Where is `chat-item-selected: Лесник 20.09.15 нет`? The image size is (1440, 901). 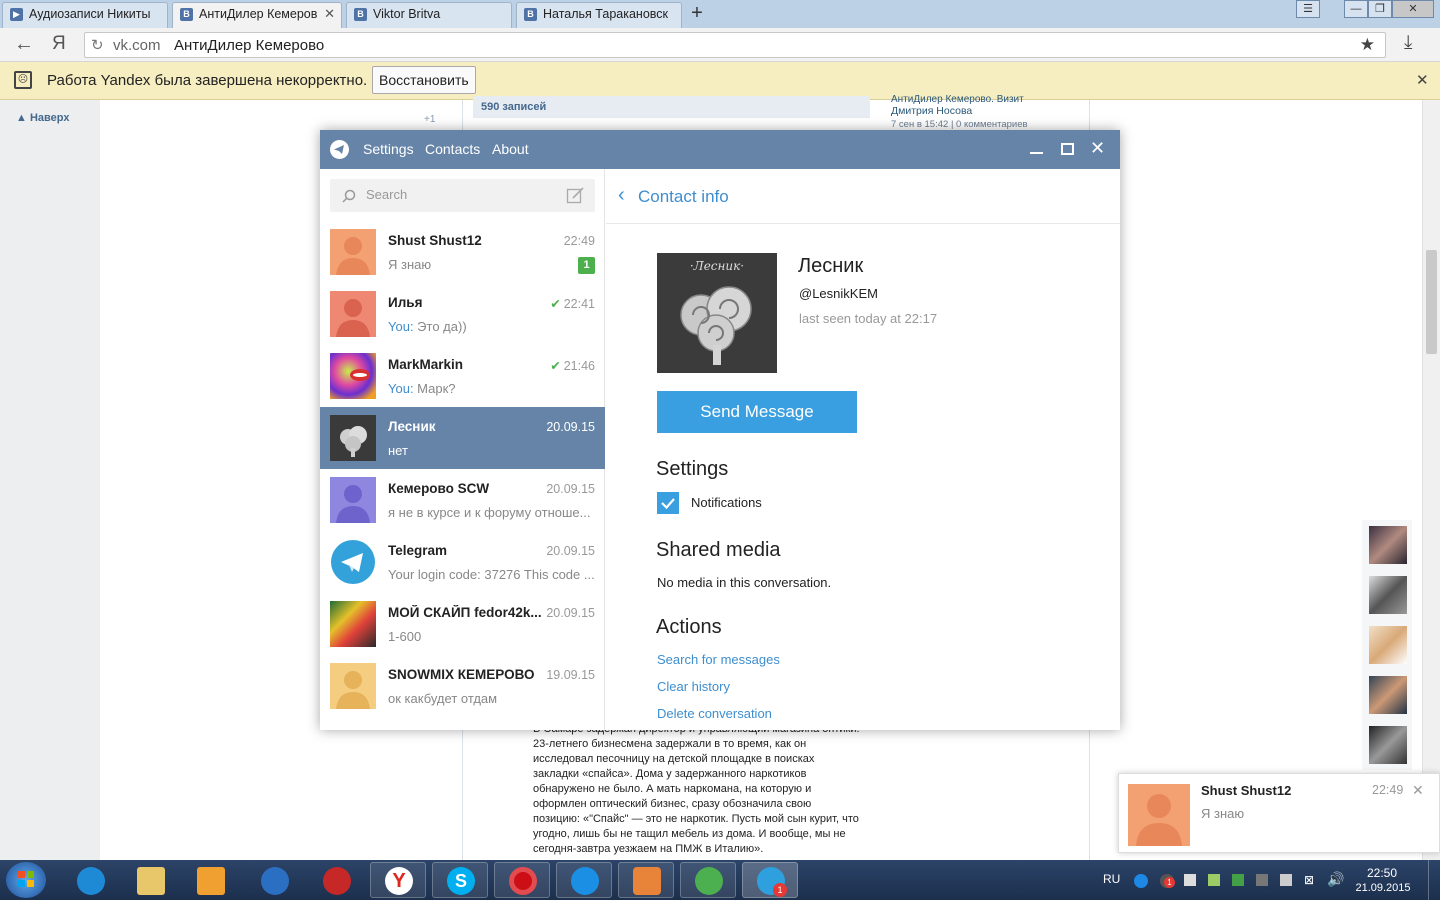
chat-item-selected: Лесник 20.09.15 нет is located at coordinates (462, 438).